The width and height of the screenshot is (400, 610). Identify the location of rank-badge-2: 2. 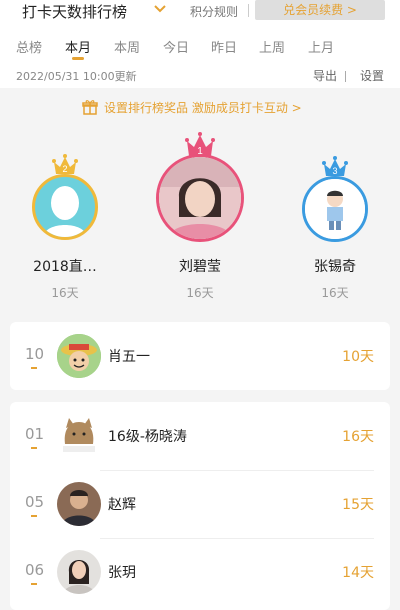
(64, 169).